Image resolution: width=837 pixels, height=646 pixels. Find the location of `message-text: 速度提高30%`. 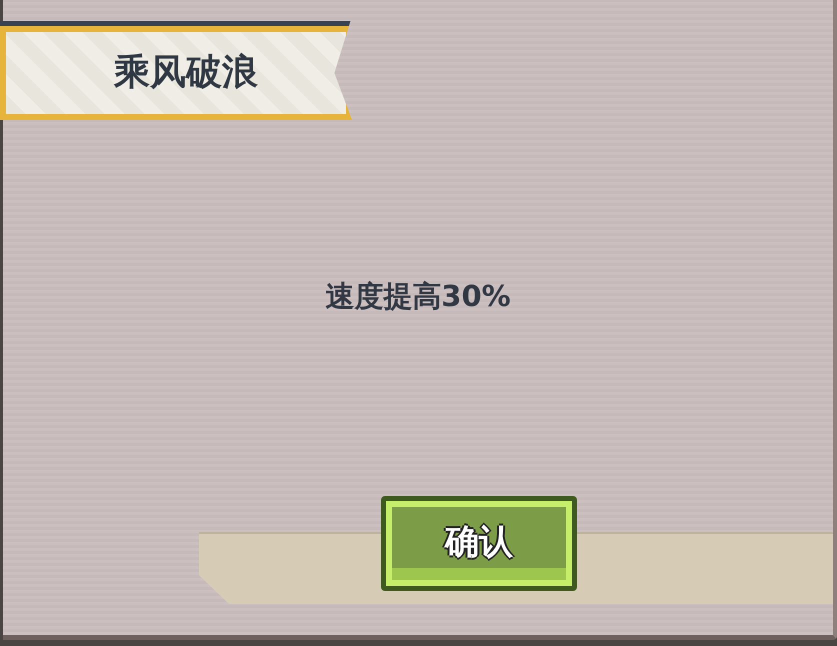

message-text: 速度提高30% is located at coordinates (418, 296).